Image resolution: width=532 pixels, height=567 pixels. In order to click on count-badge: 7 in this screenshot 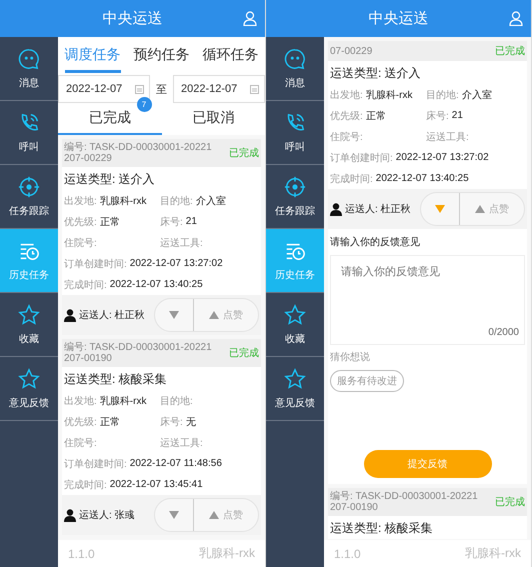, I will do `click(144, 104)`.